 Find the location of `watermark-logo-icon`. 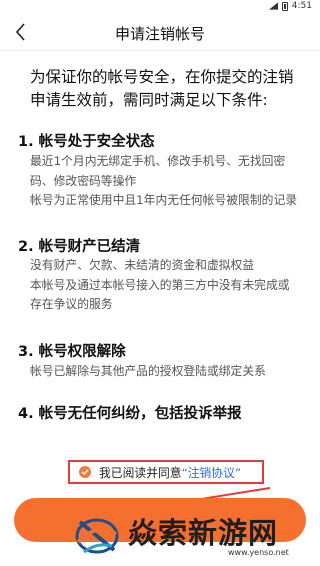

watermark-logo-icon is located at coordinates (97, 536).